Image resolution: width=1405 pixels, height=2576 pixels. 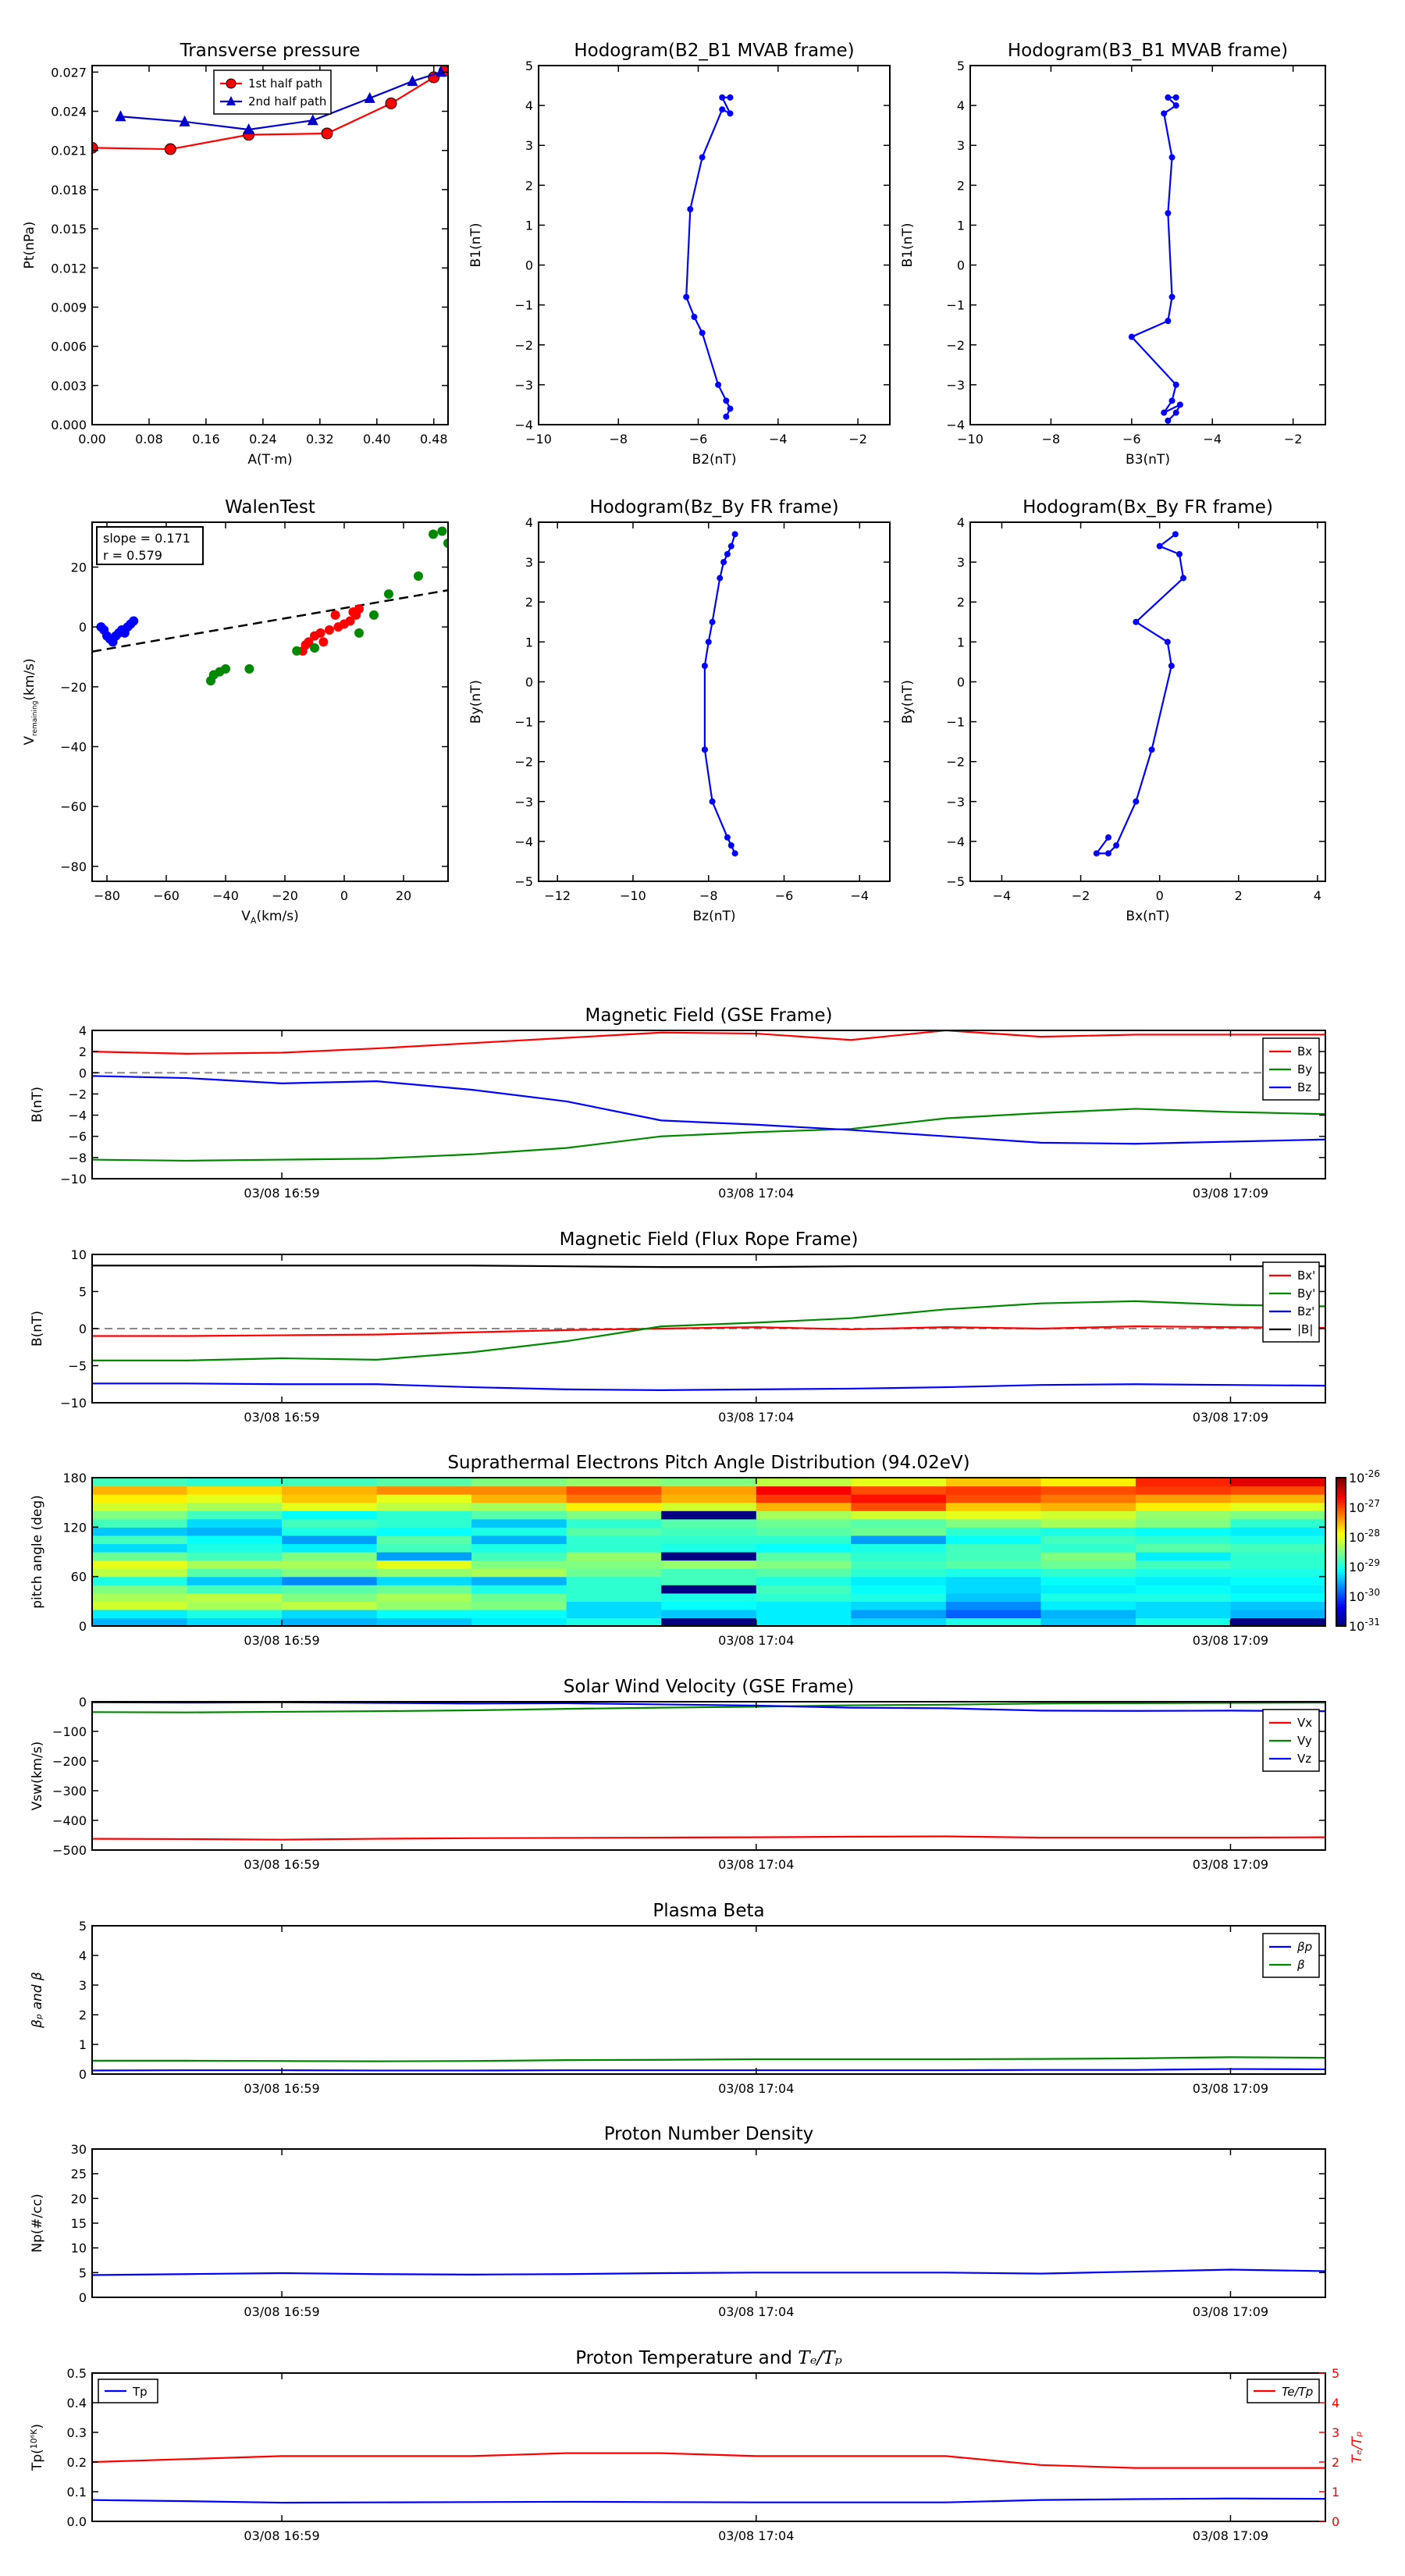 What do you see at coordinates (476, 245) in the screenshot?
I see `y-axis-label: B1(nT)` at bounding box center [476, 245].